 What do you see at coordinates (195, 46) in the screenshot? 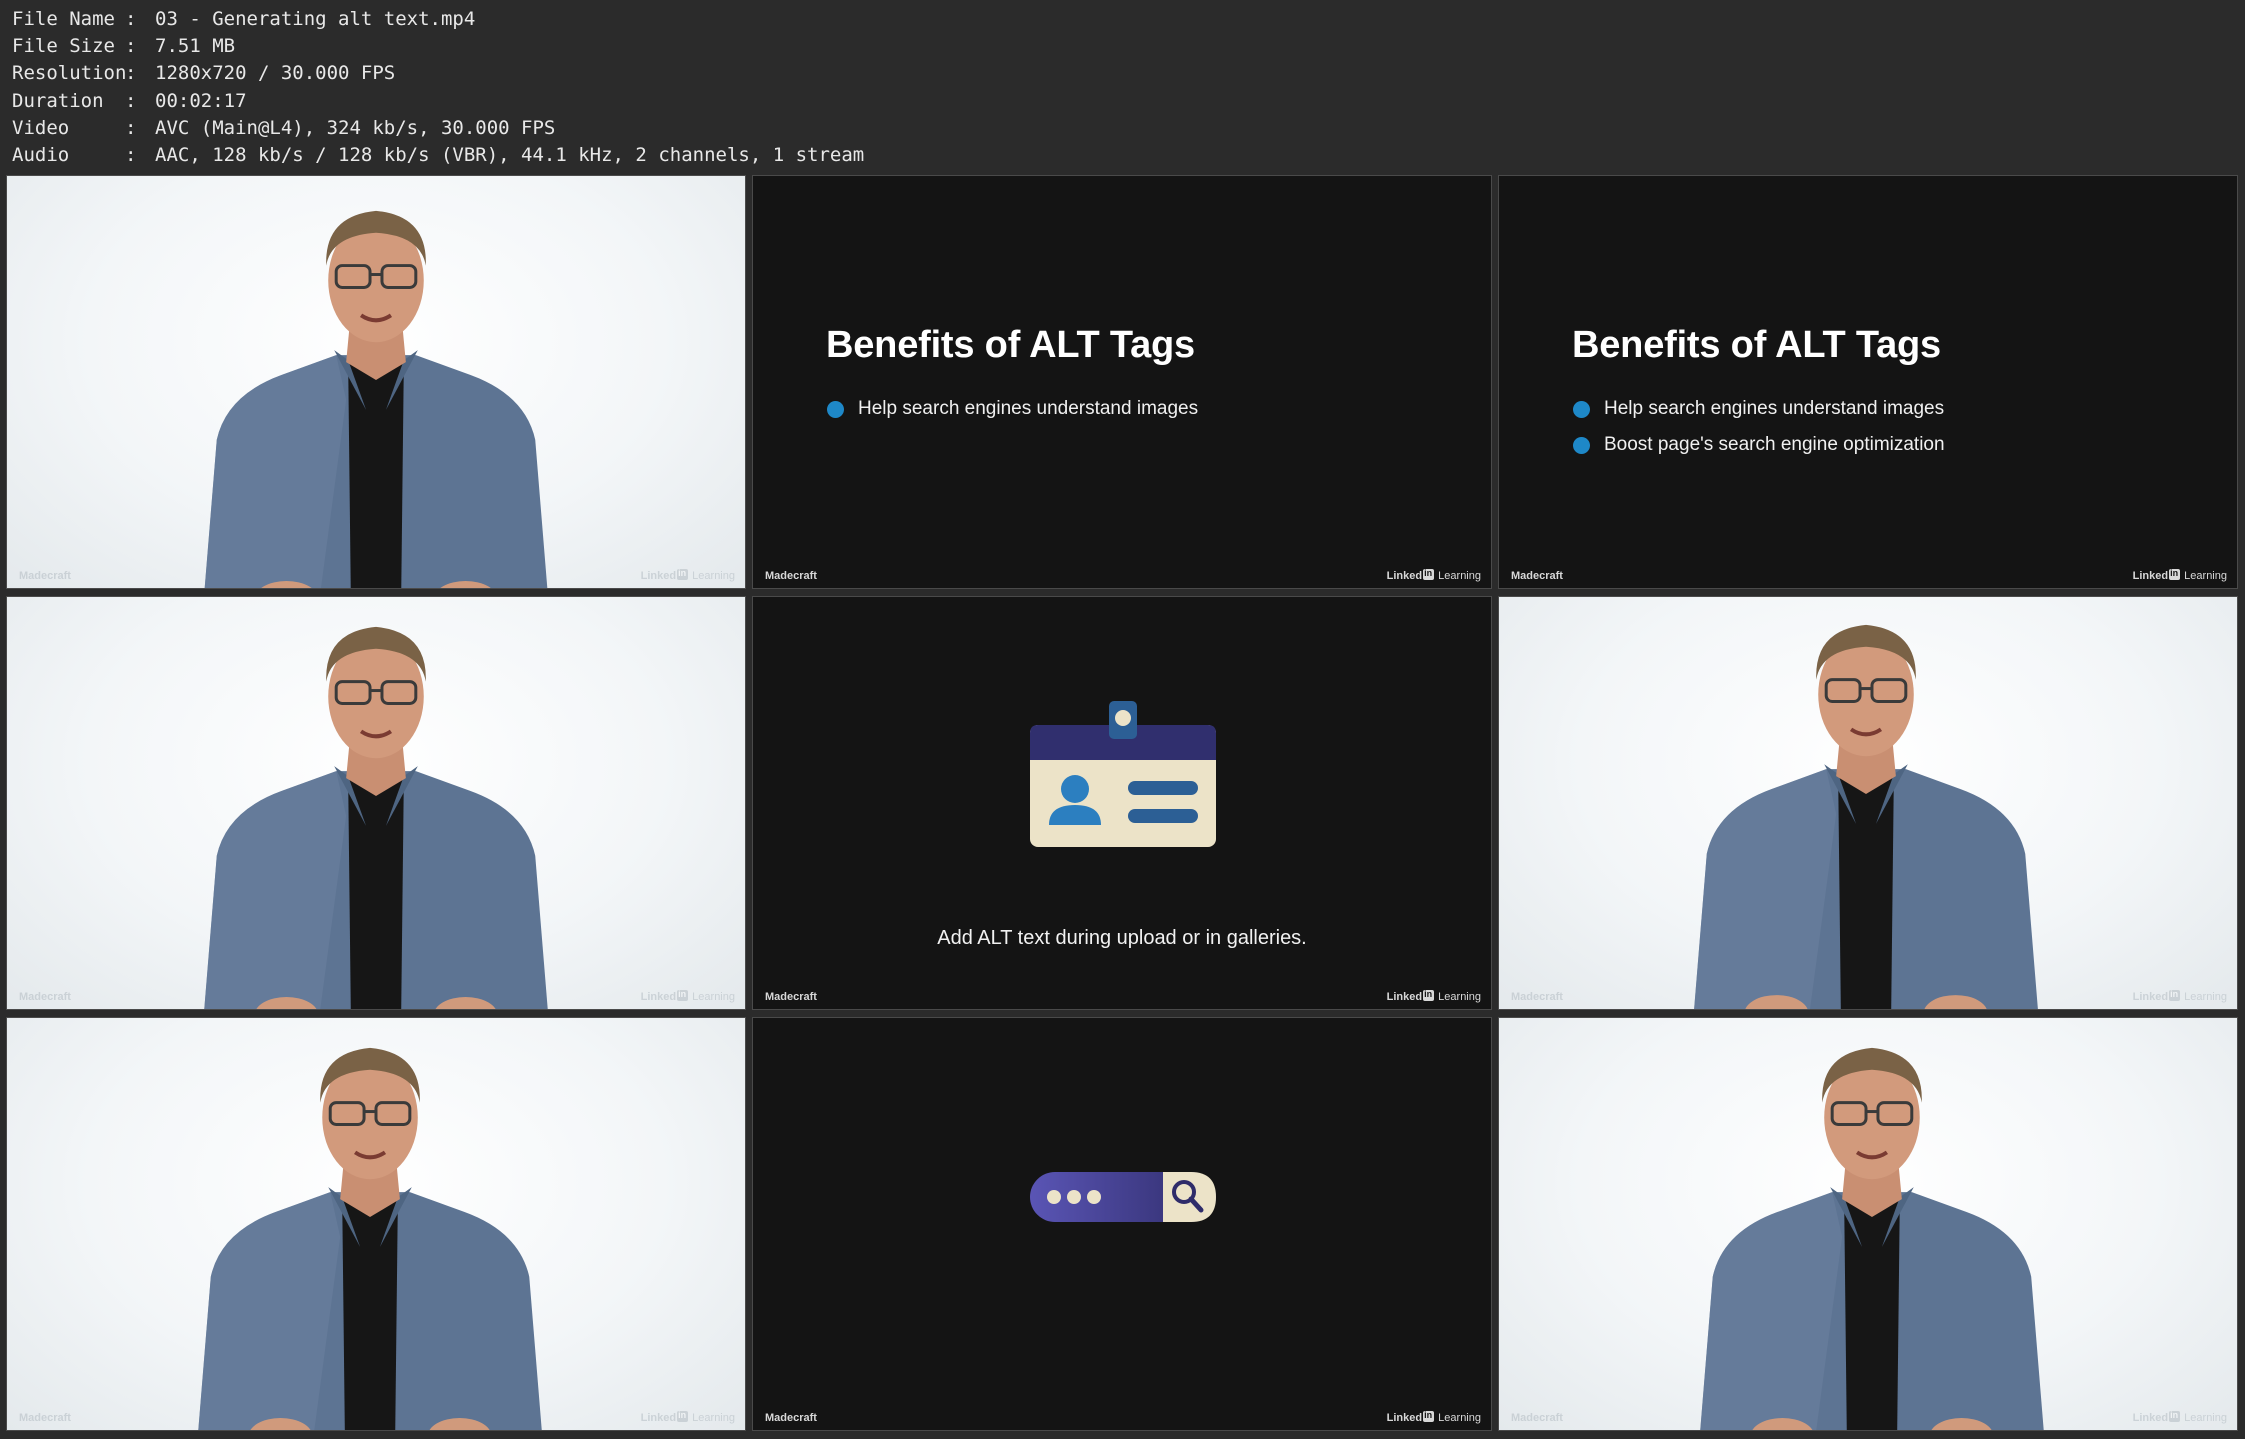
I see `info-value: 7.51 MB` at bounding box center [195, 46].